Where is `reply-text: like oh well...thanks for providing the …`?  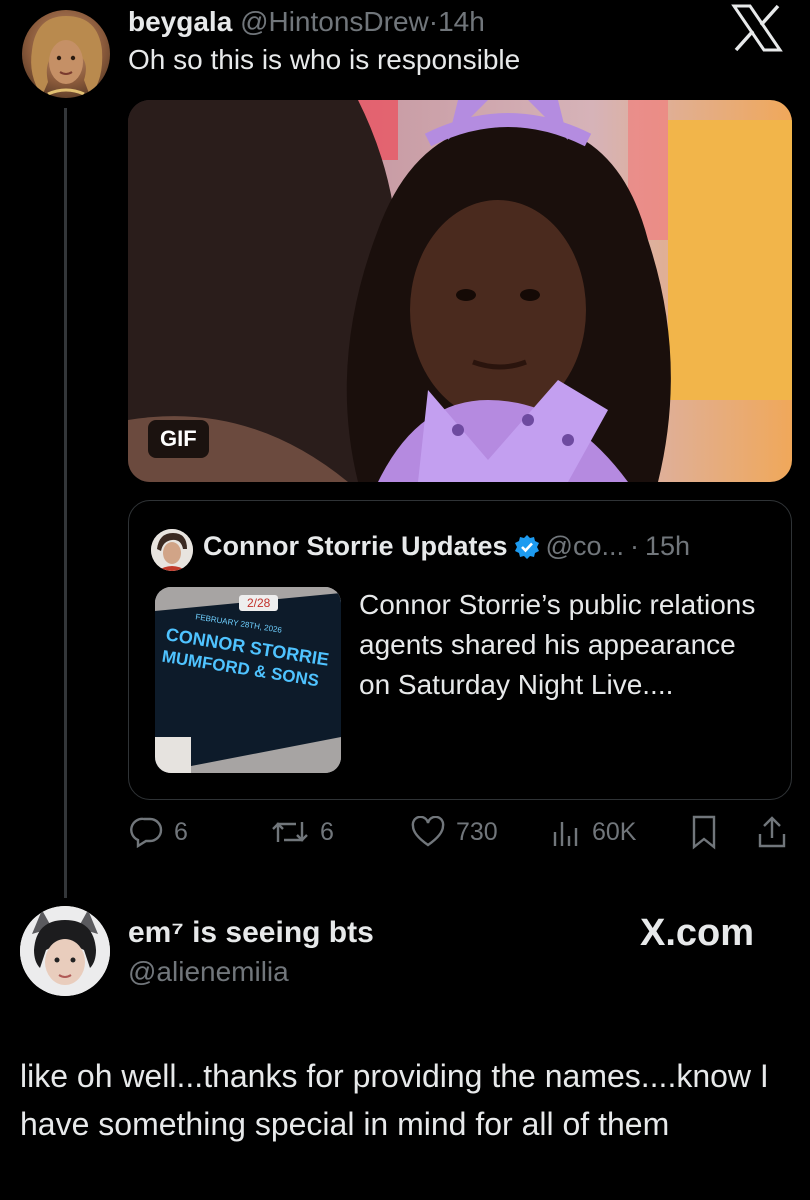
reply-text: like oh well...thanks for providing the … is located at coordinates (394, 1100).